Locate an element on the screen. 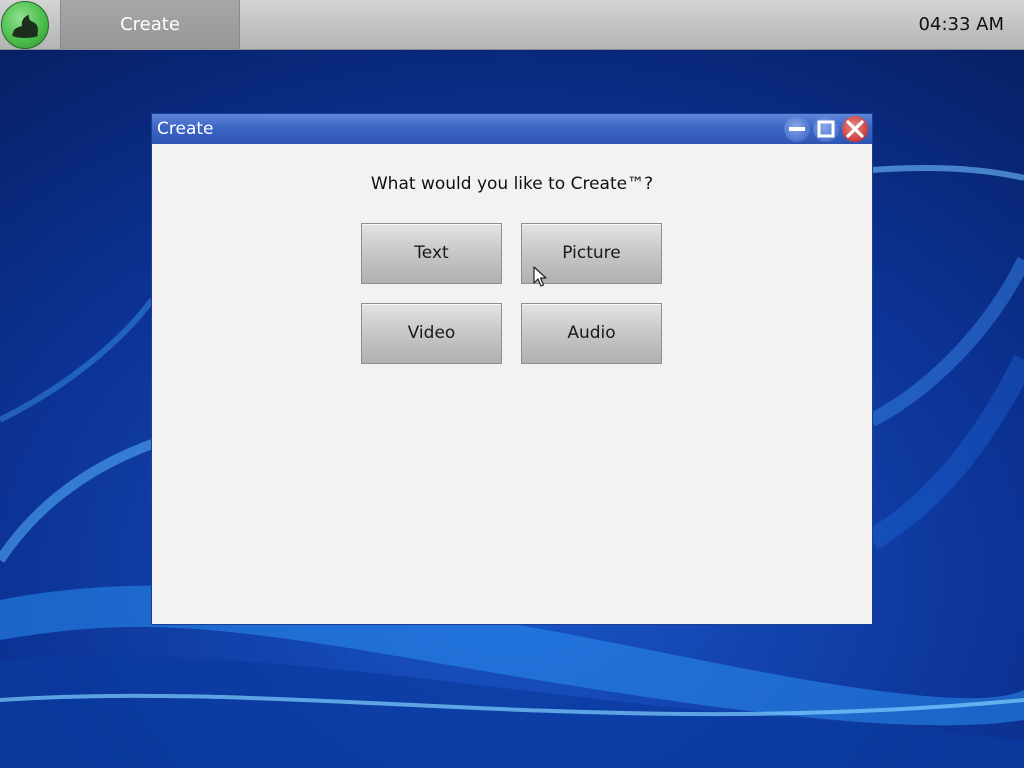  mouse-pointer-icon is located at coordinates (540, 276).